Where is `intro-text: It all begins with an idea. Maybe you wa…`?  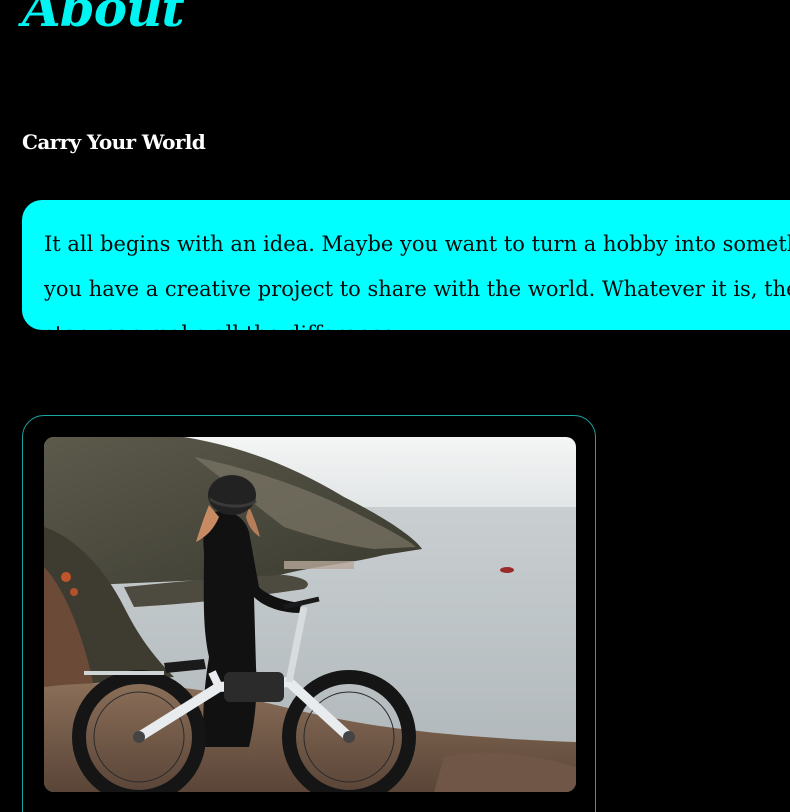 intro-text: It all begins with an idea. Maybe you wa… is located at coordinates (417, 281).